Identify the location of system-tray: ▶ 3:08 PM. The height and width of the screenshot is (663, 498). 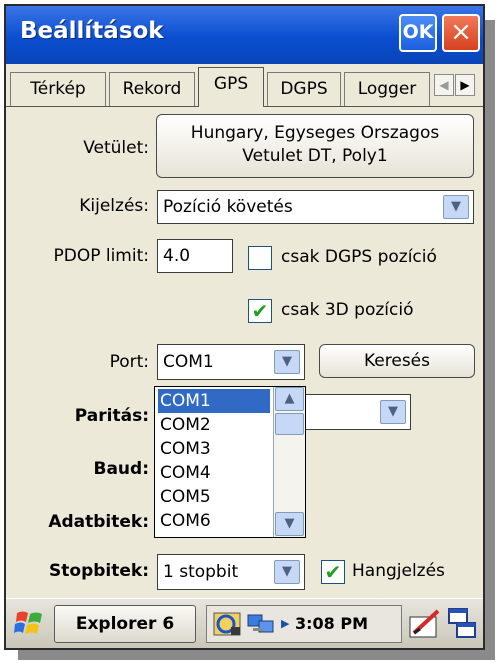
(304, 624).